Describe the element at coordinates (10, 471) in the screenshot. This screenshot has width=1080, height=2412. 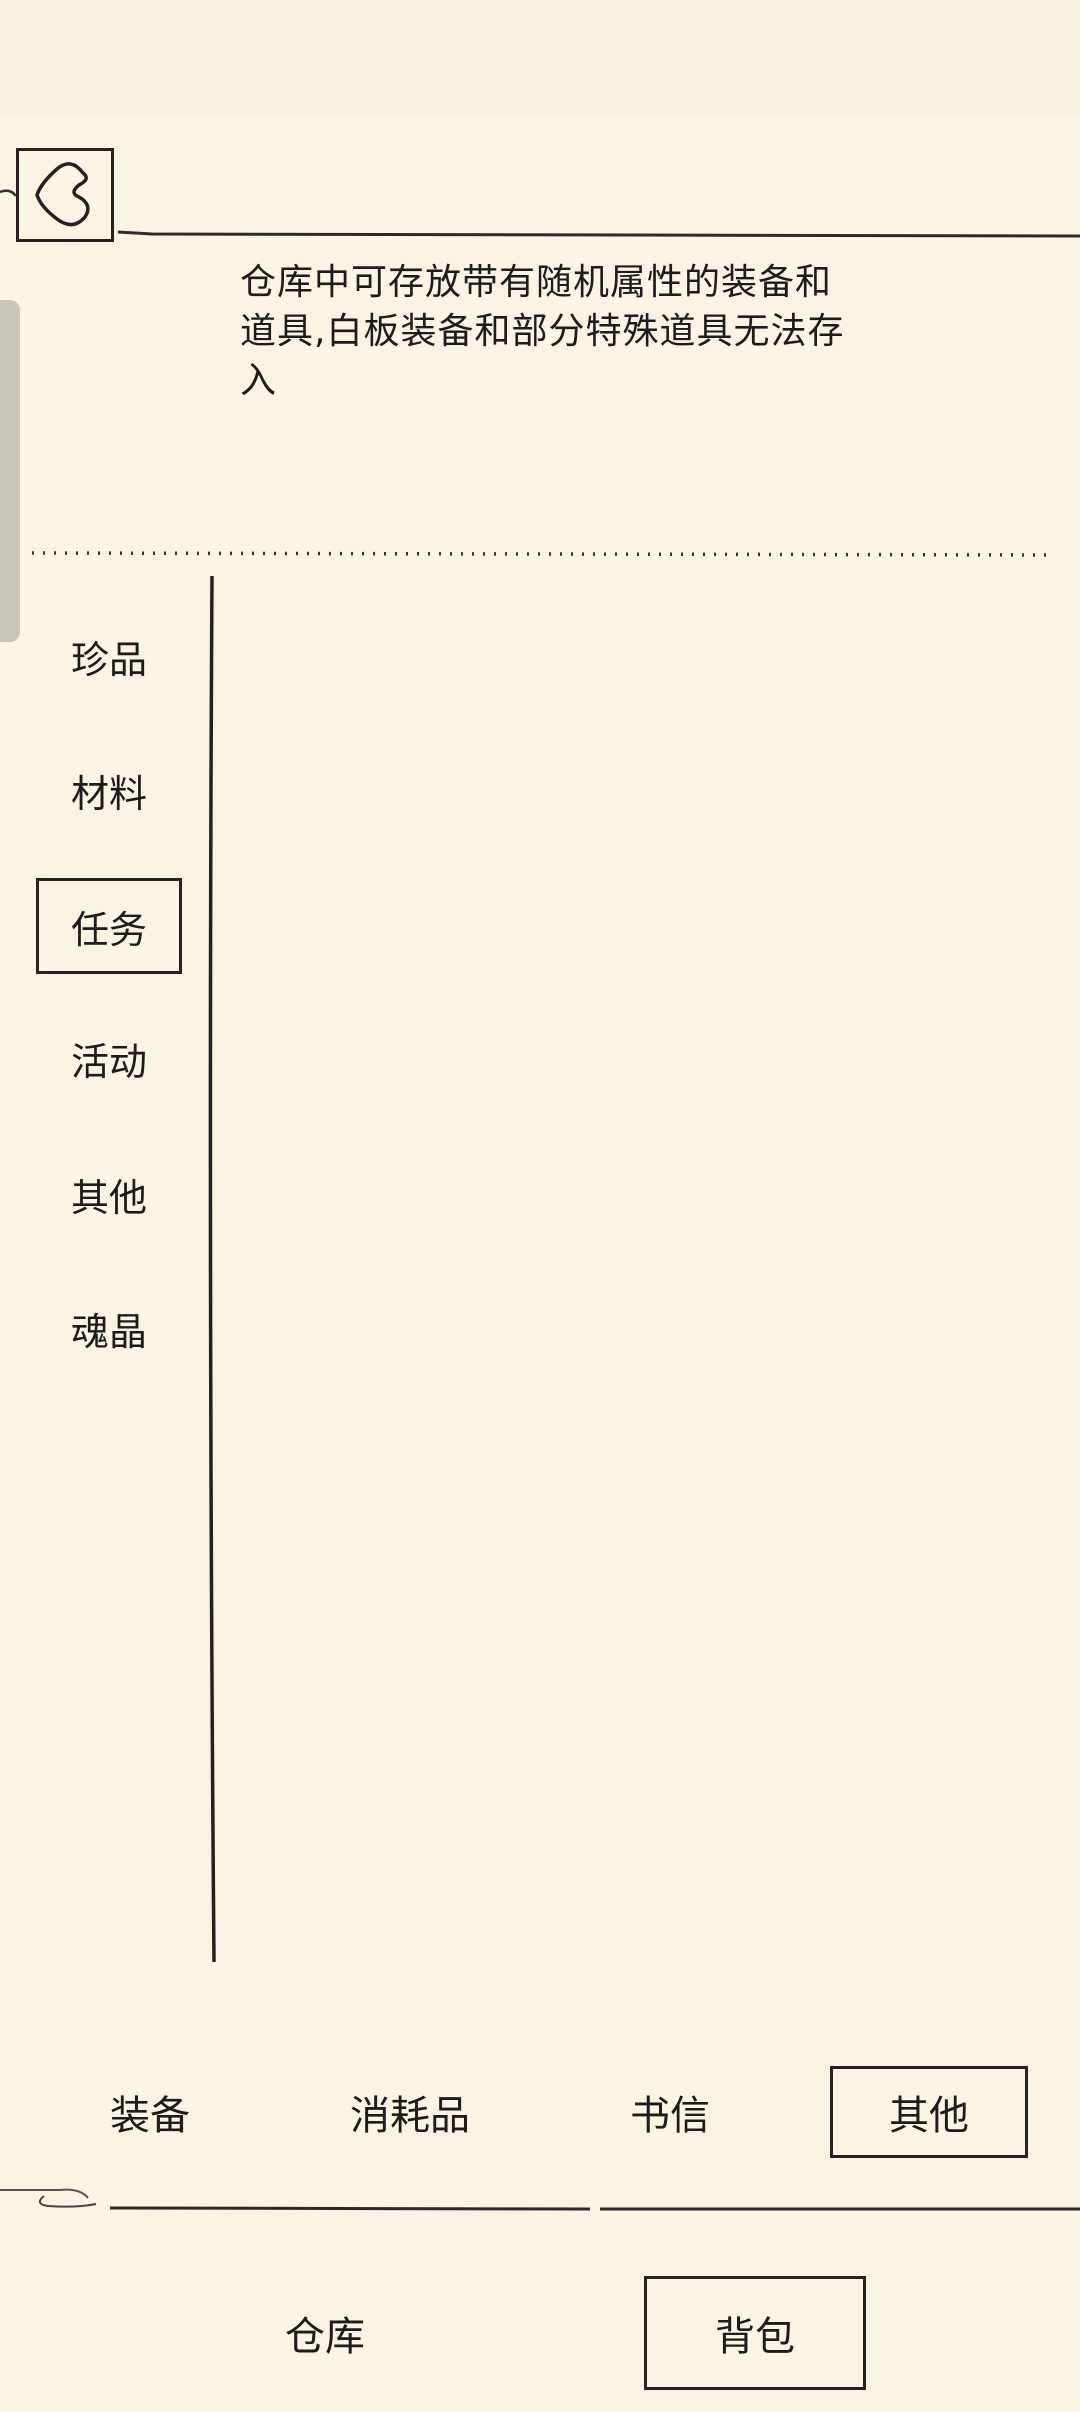
I see `side-drawer-handle` at that location.